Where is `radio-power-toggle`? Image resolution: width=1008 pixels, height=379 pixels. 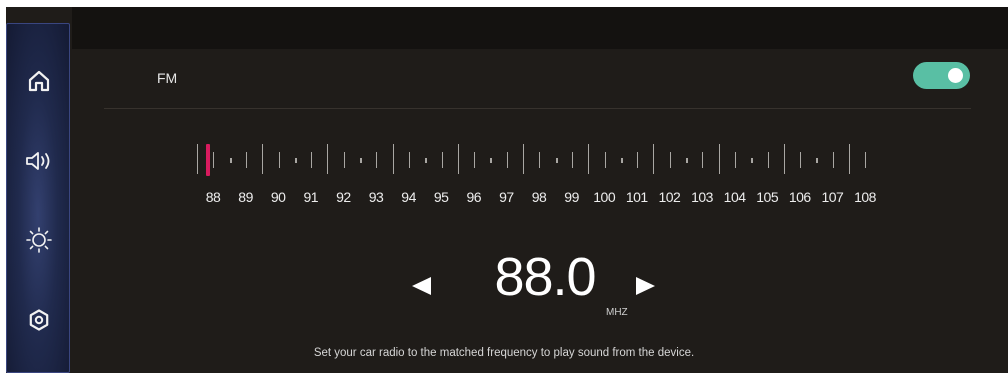
radio-power-toggle is located at coordinates (941, 75).